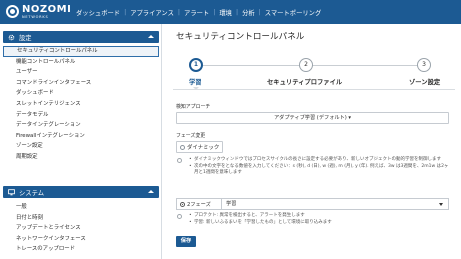 The image size is (461, 259). I want to click on sidebar-item-date-time: 日付と時刻, so click(81, 218).